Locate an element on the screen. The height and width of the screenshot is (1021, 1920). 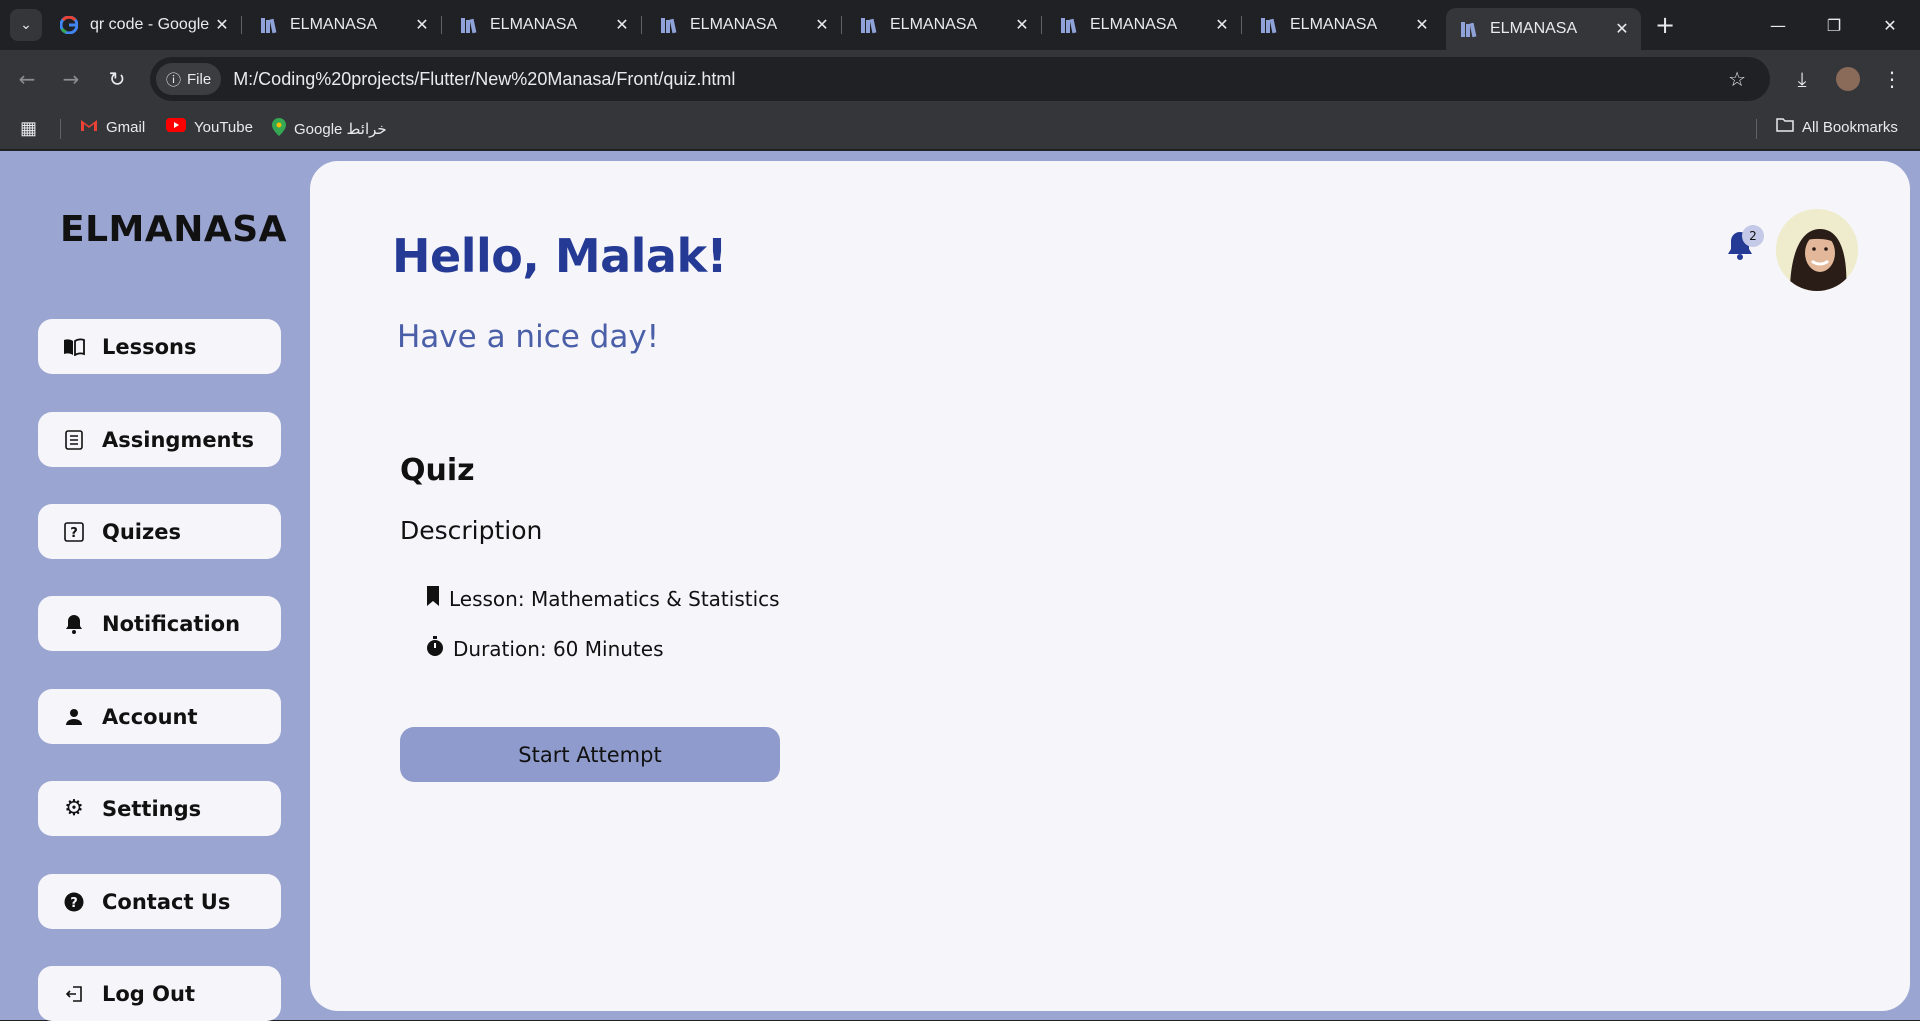
logout-icon is located at coordinates (74, 994).